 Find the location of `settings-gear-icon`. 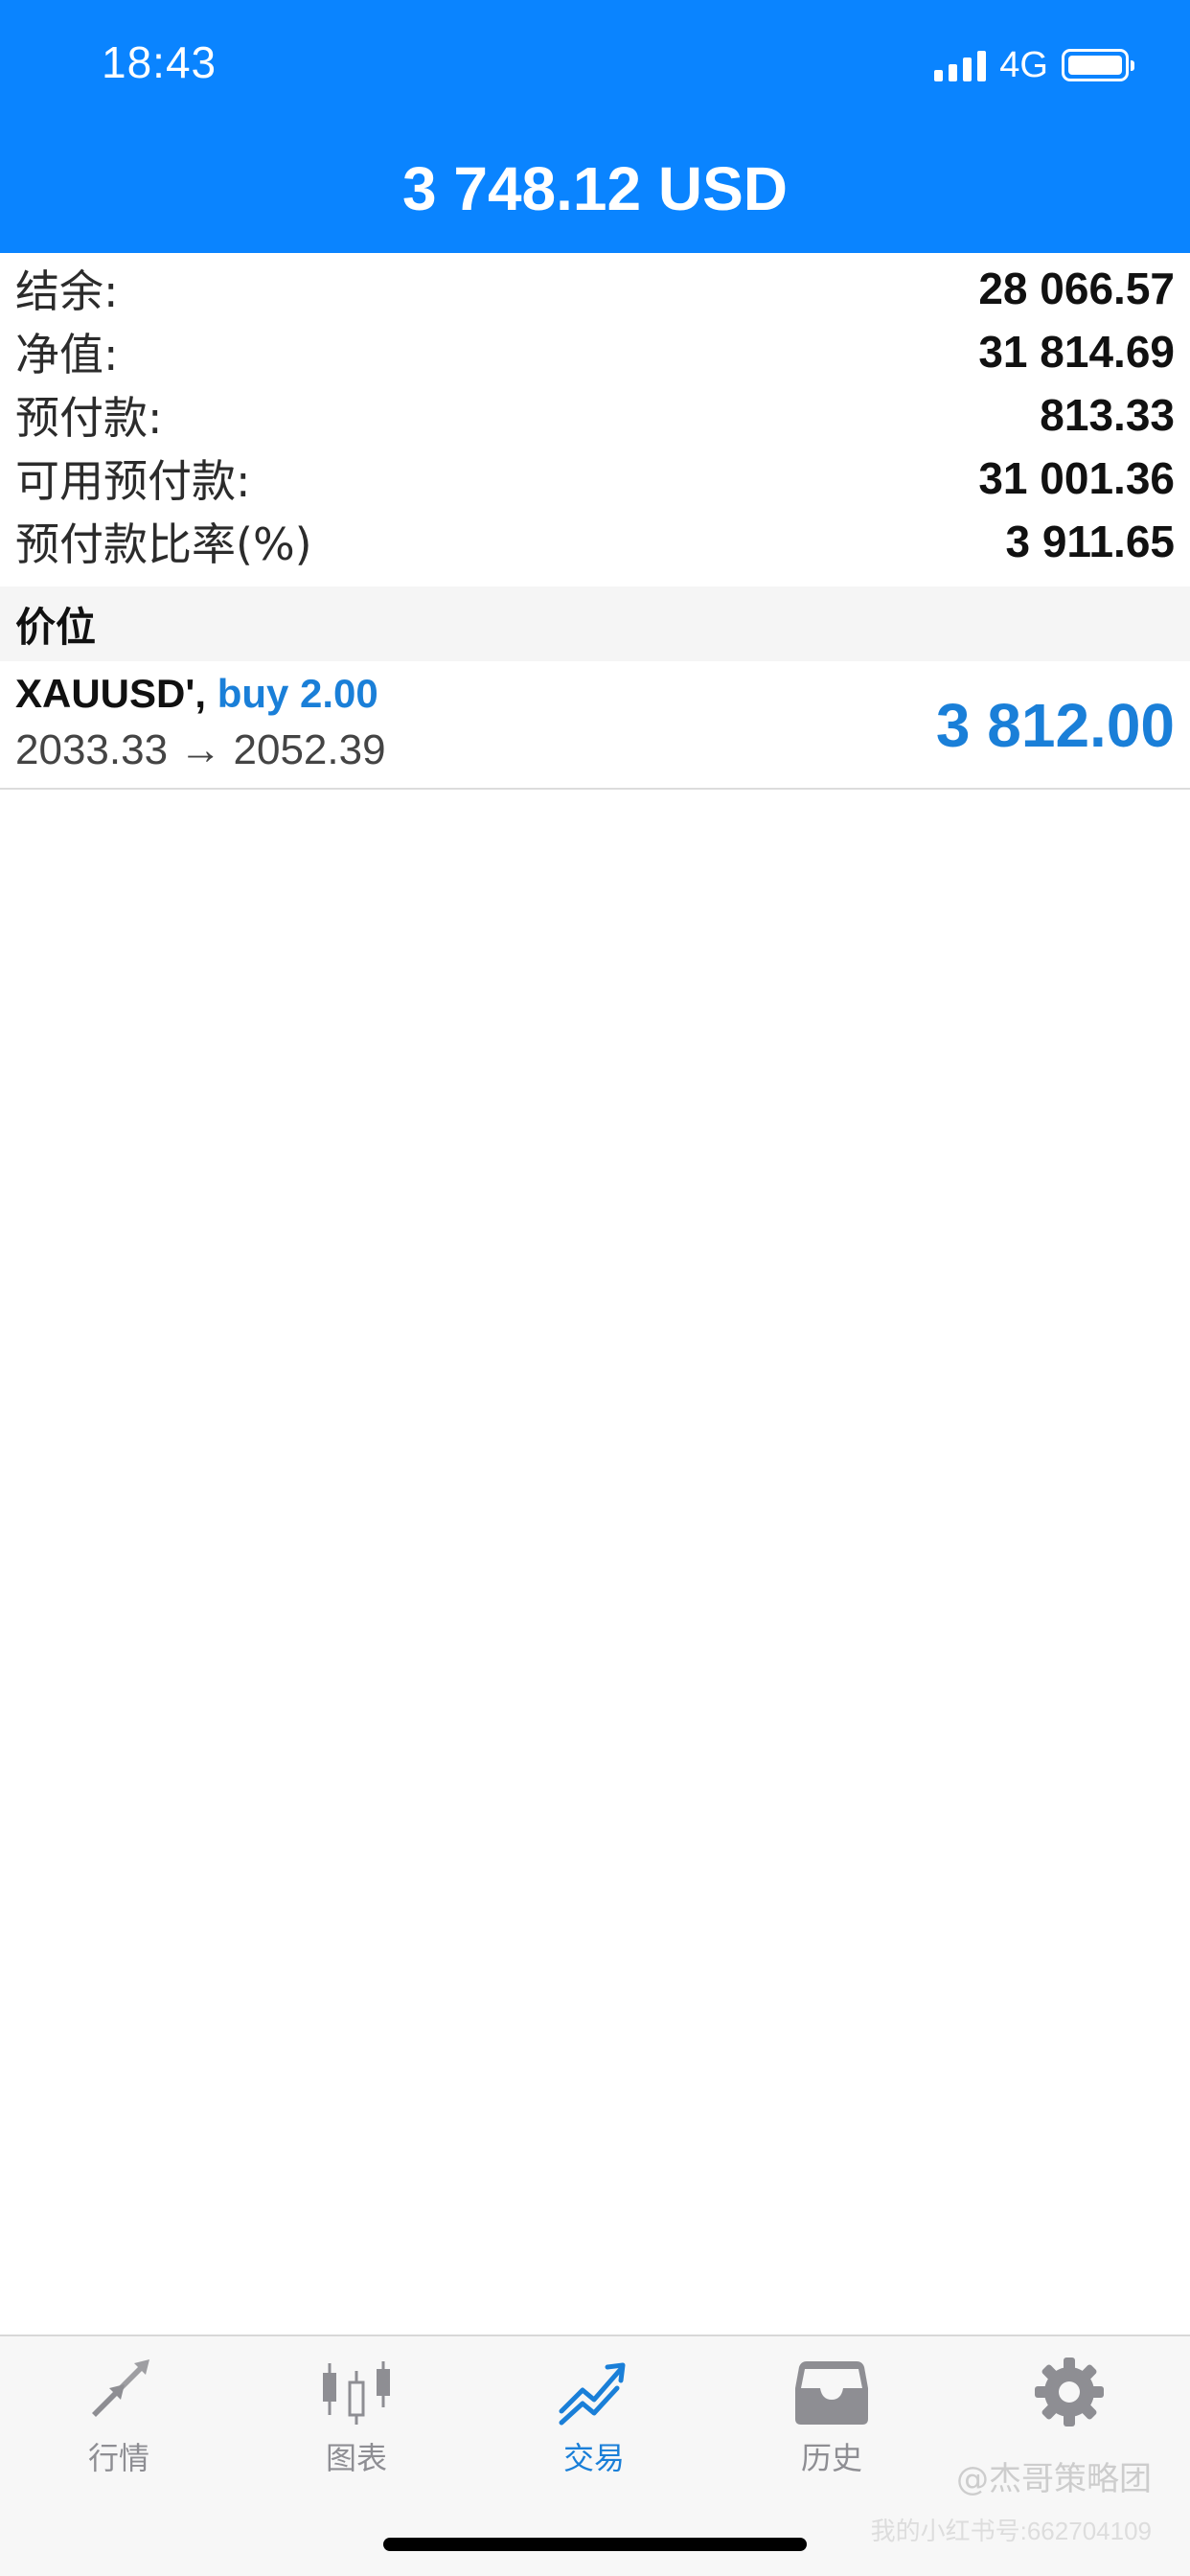

settings-gear-icon is located at coordinates (1070, 2392).